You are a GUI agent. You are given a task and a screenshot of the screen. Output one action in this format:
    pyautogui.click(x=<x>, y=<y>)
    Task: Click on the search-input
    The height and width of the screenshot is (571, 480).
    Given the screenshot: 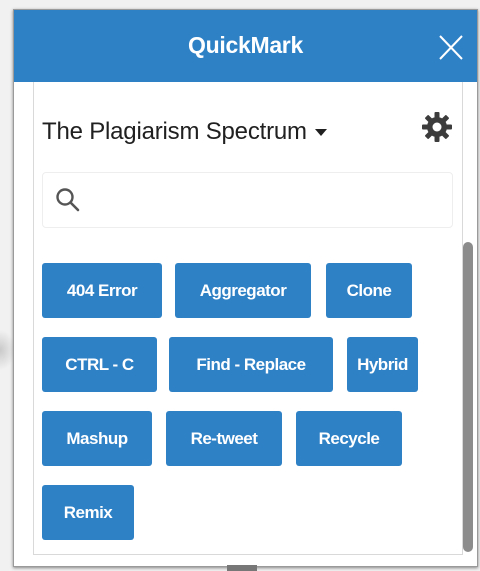 What is the action you would take?
    pyautogui.click(x=268, y=201)
    